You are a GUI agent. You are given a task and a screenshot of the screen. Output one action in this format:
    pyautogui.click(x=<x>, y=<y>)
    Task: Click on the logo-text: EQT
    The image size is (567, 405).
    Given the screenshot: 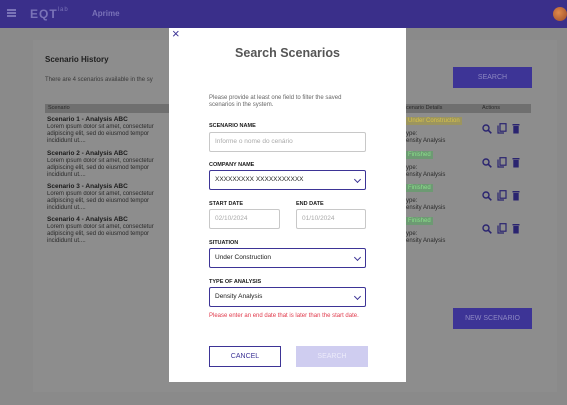 What is the action you would take?
    pyautogui.click(x=44, y=14)
    